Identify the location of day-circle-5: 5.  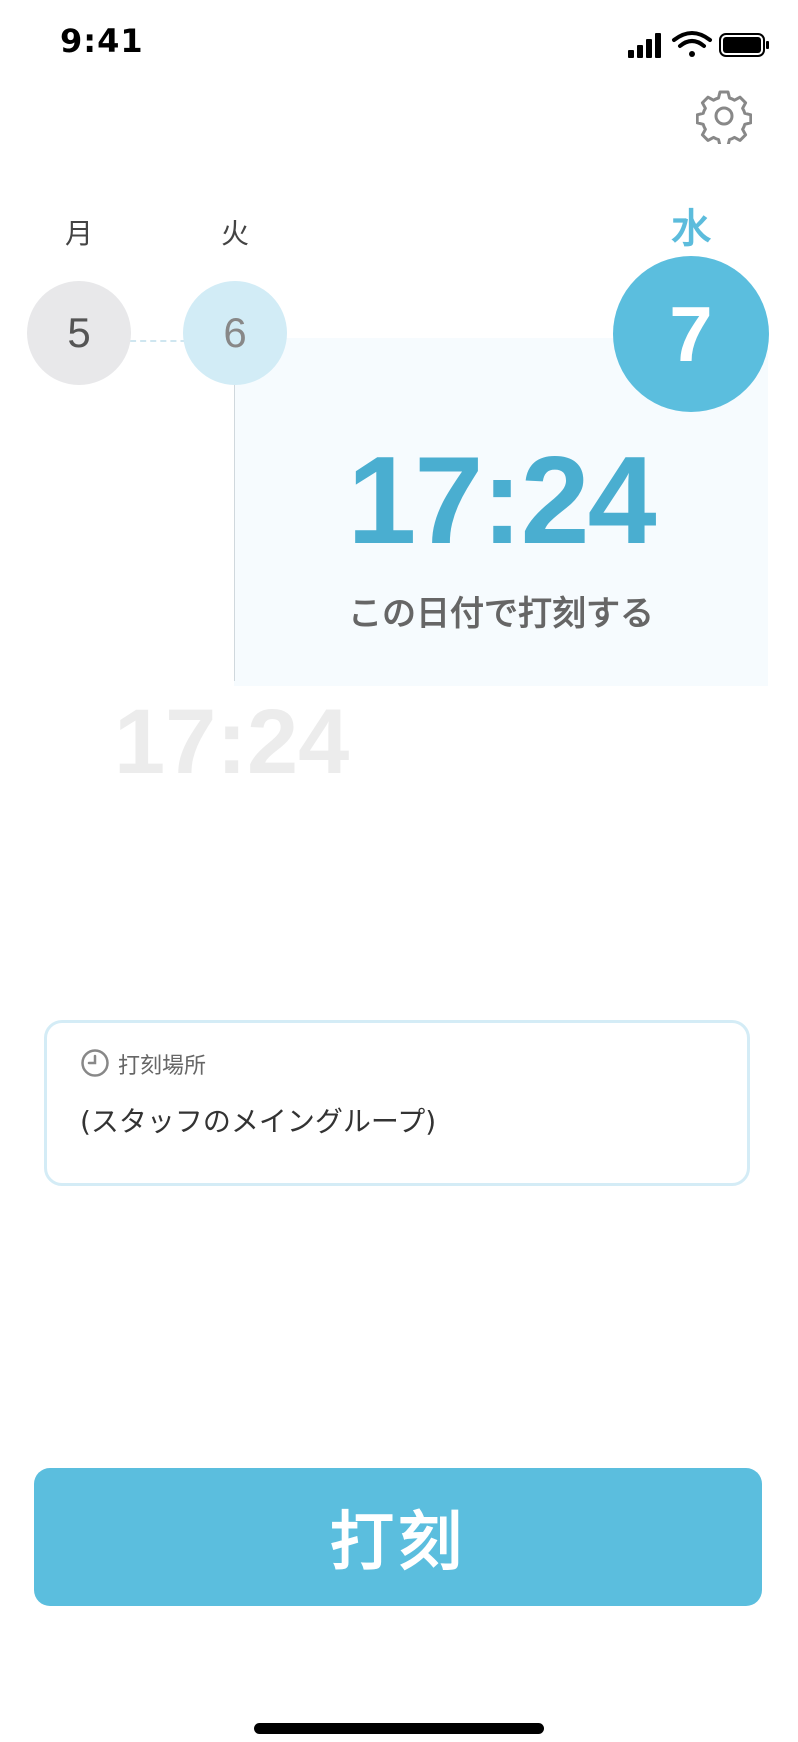
(79, 333).